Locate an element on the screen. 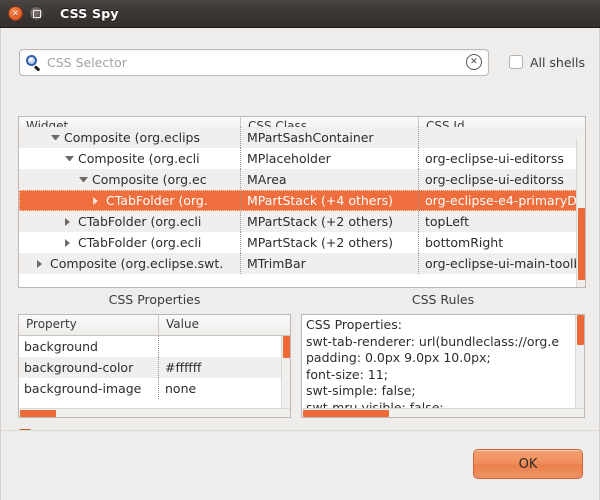  tree-cell-css-class: MPlaceholder is located at coordinates (330, 158).